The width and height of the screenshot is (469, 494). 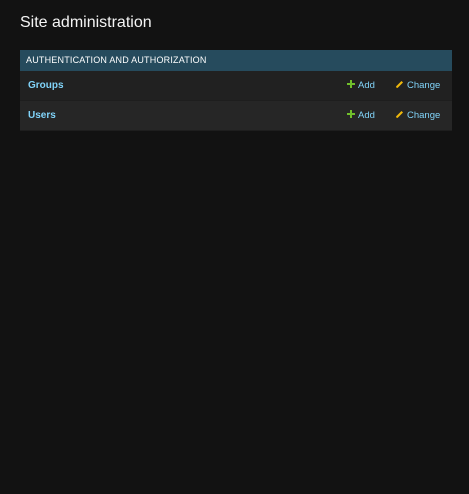 I want to click on change-users-link: Change, so click(x=417, y=115).